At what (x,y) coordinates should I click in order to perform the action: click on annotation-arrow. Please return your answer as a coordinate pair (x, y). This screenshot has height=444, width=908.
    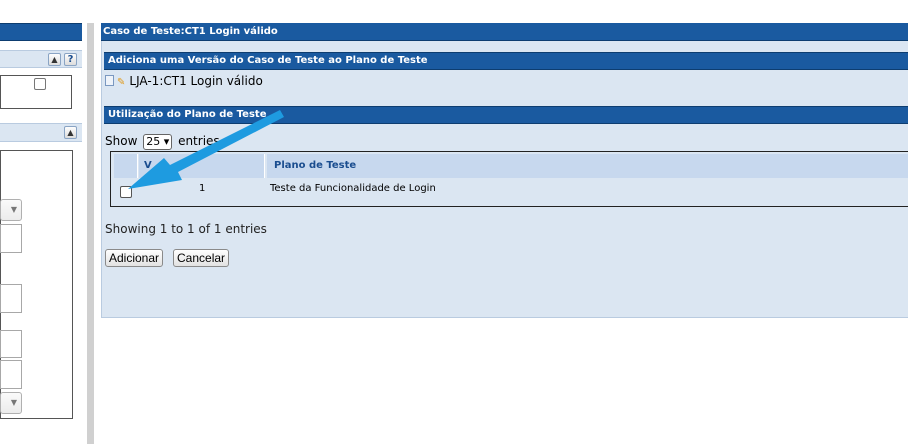
    Looking at the image, I should click on (206, 149).